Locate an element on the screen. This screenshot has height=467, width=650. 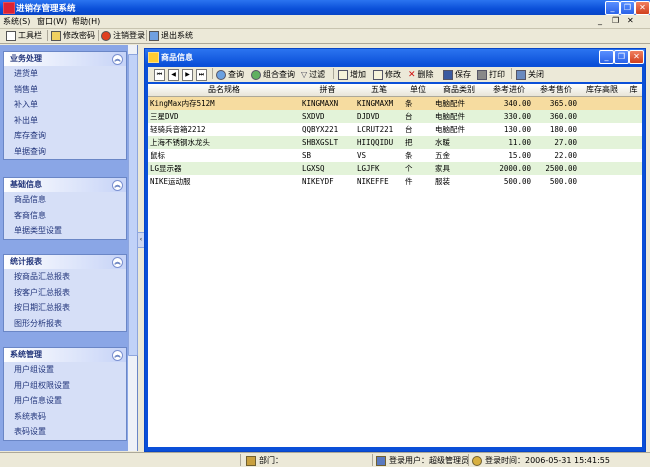
delete-button: ✕ 删除 is located at coordinates (421, 74).